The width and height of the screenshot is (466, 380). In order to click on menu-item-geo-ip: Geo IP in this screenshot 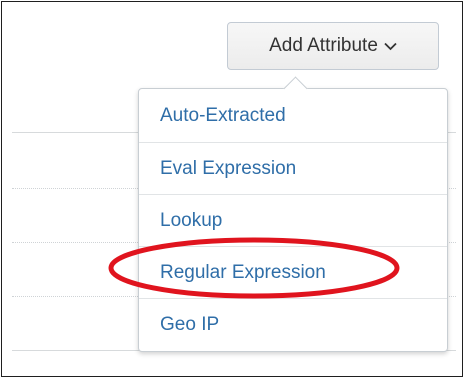, I will do `click(293, 324)`.